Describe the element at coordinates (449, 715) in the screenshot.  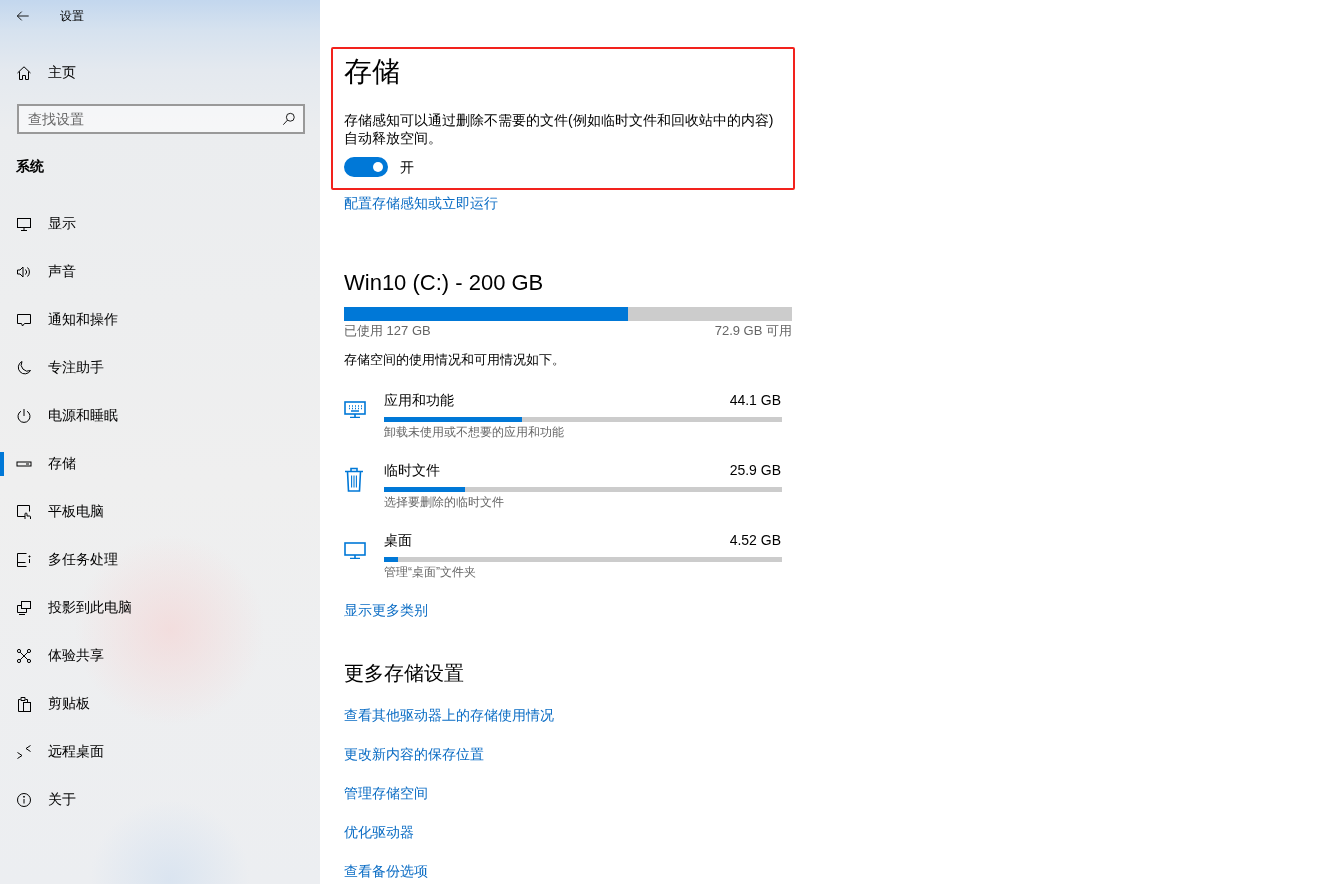
I see `settings-link: 查看其他驱动器上的存储使用情况` at that location.